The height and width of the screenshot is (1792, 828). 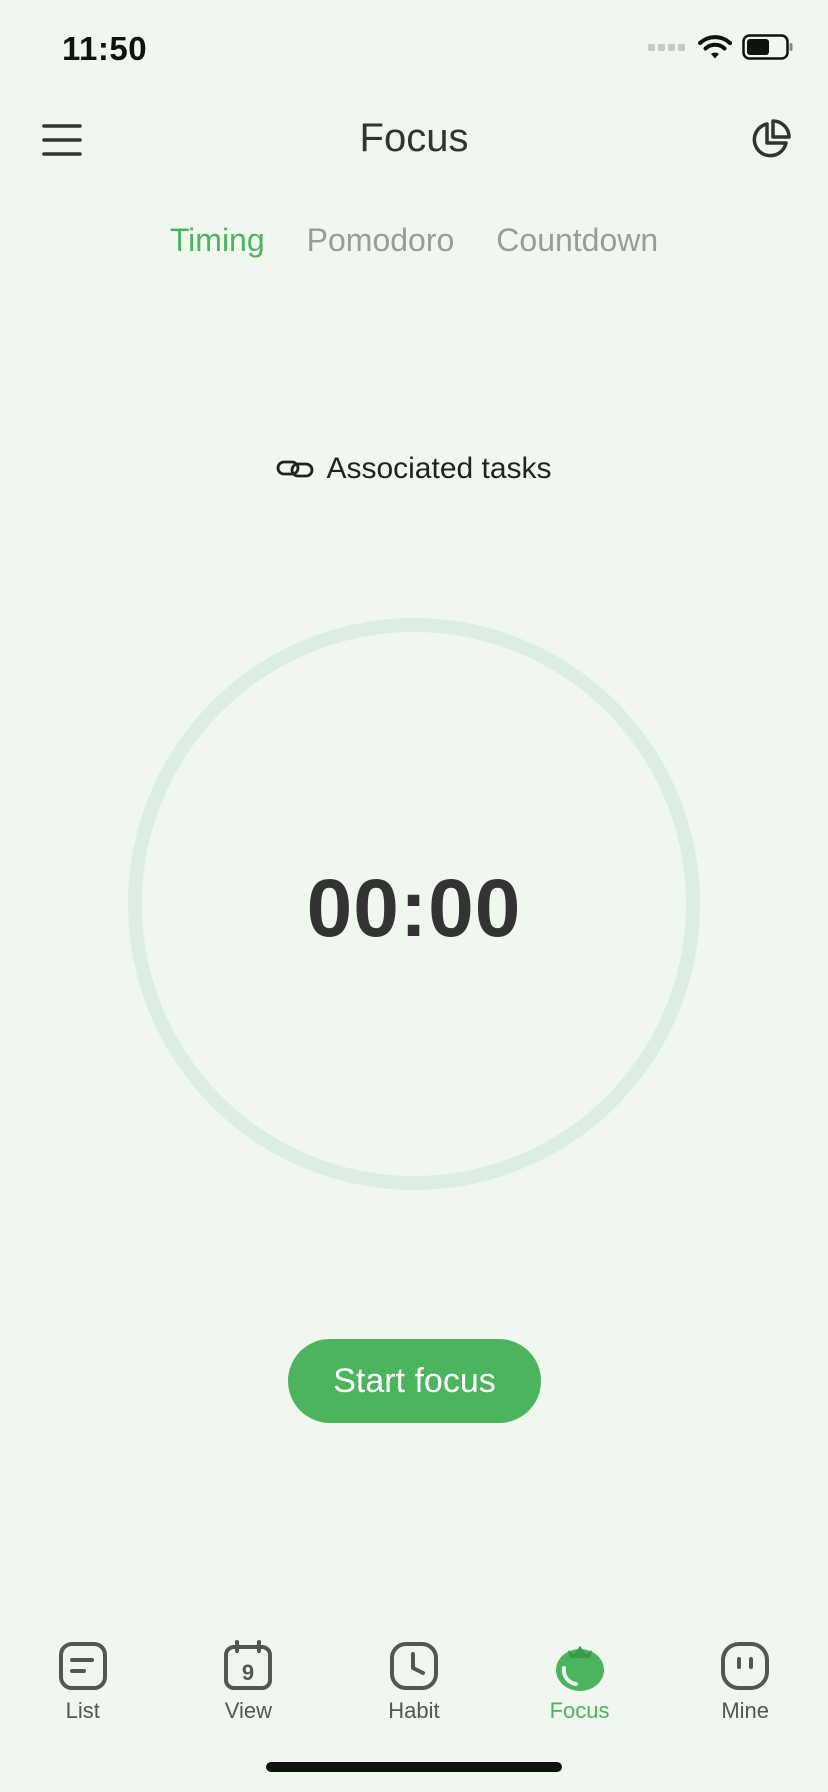 What do you see at coordinates (82, 1666) in the screenshot?
I see `list-icon` at bounding box center [82, 1666].